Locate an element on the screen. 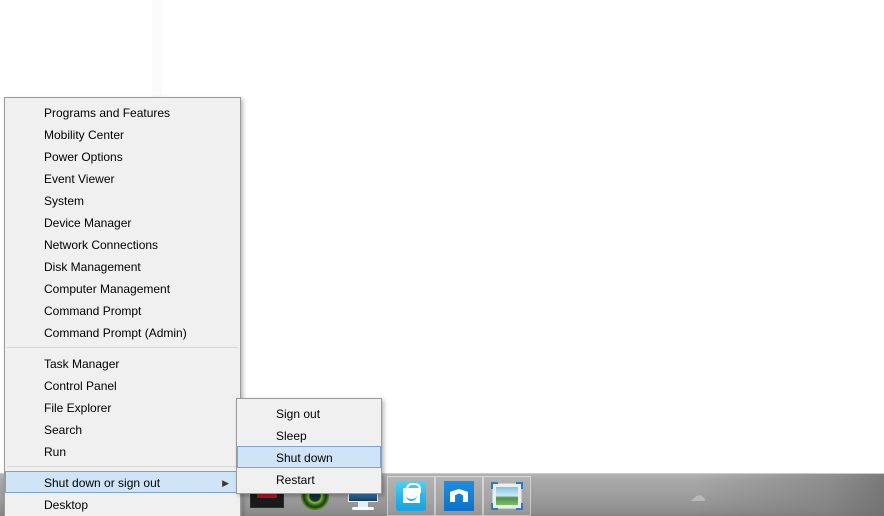 The width and height of the screenshot is (884, 516). menu-item-label: Mobility Center is located at coordinates (84, 135).